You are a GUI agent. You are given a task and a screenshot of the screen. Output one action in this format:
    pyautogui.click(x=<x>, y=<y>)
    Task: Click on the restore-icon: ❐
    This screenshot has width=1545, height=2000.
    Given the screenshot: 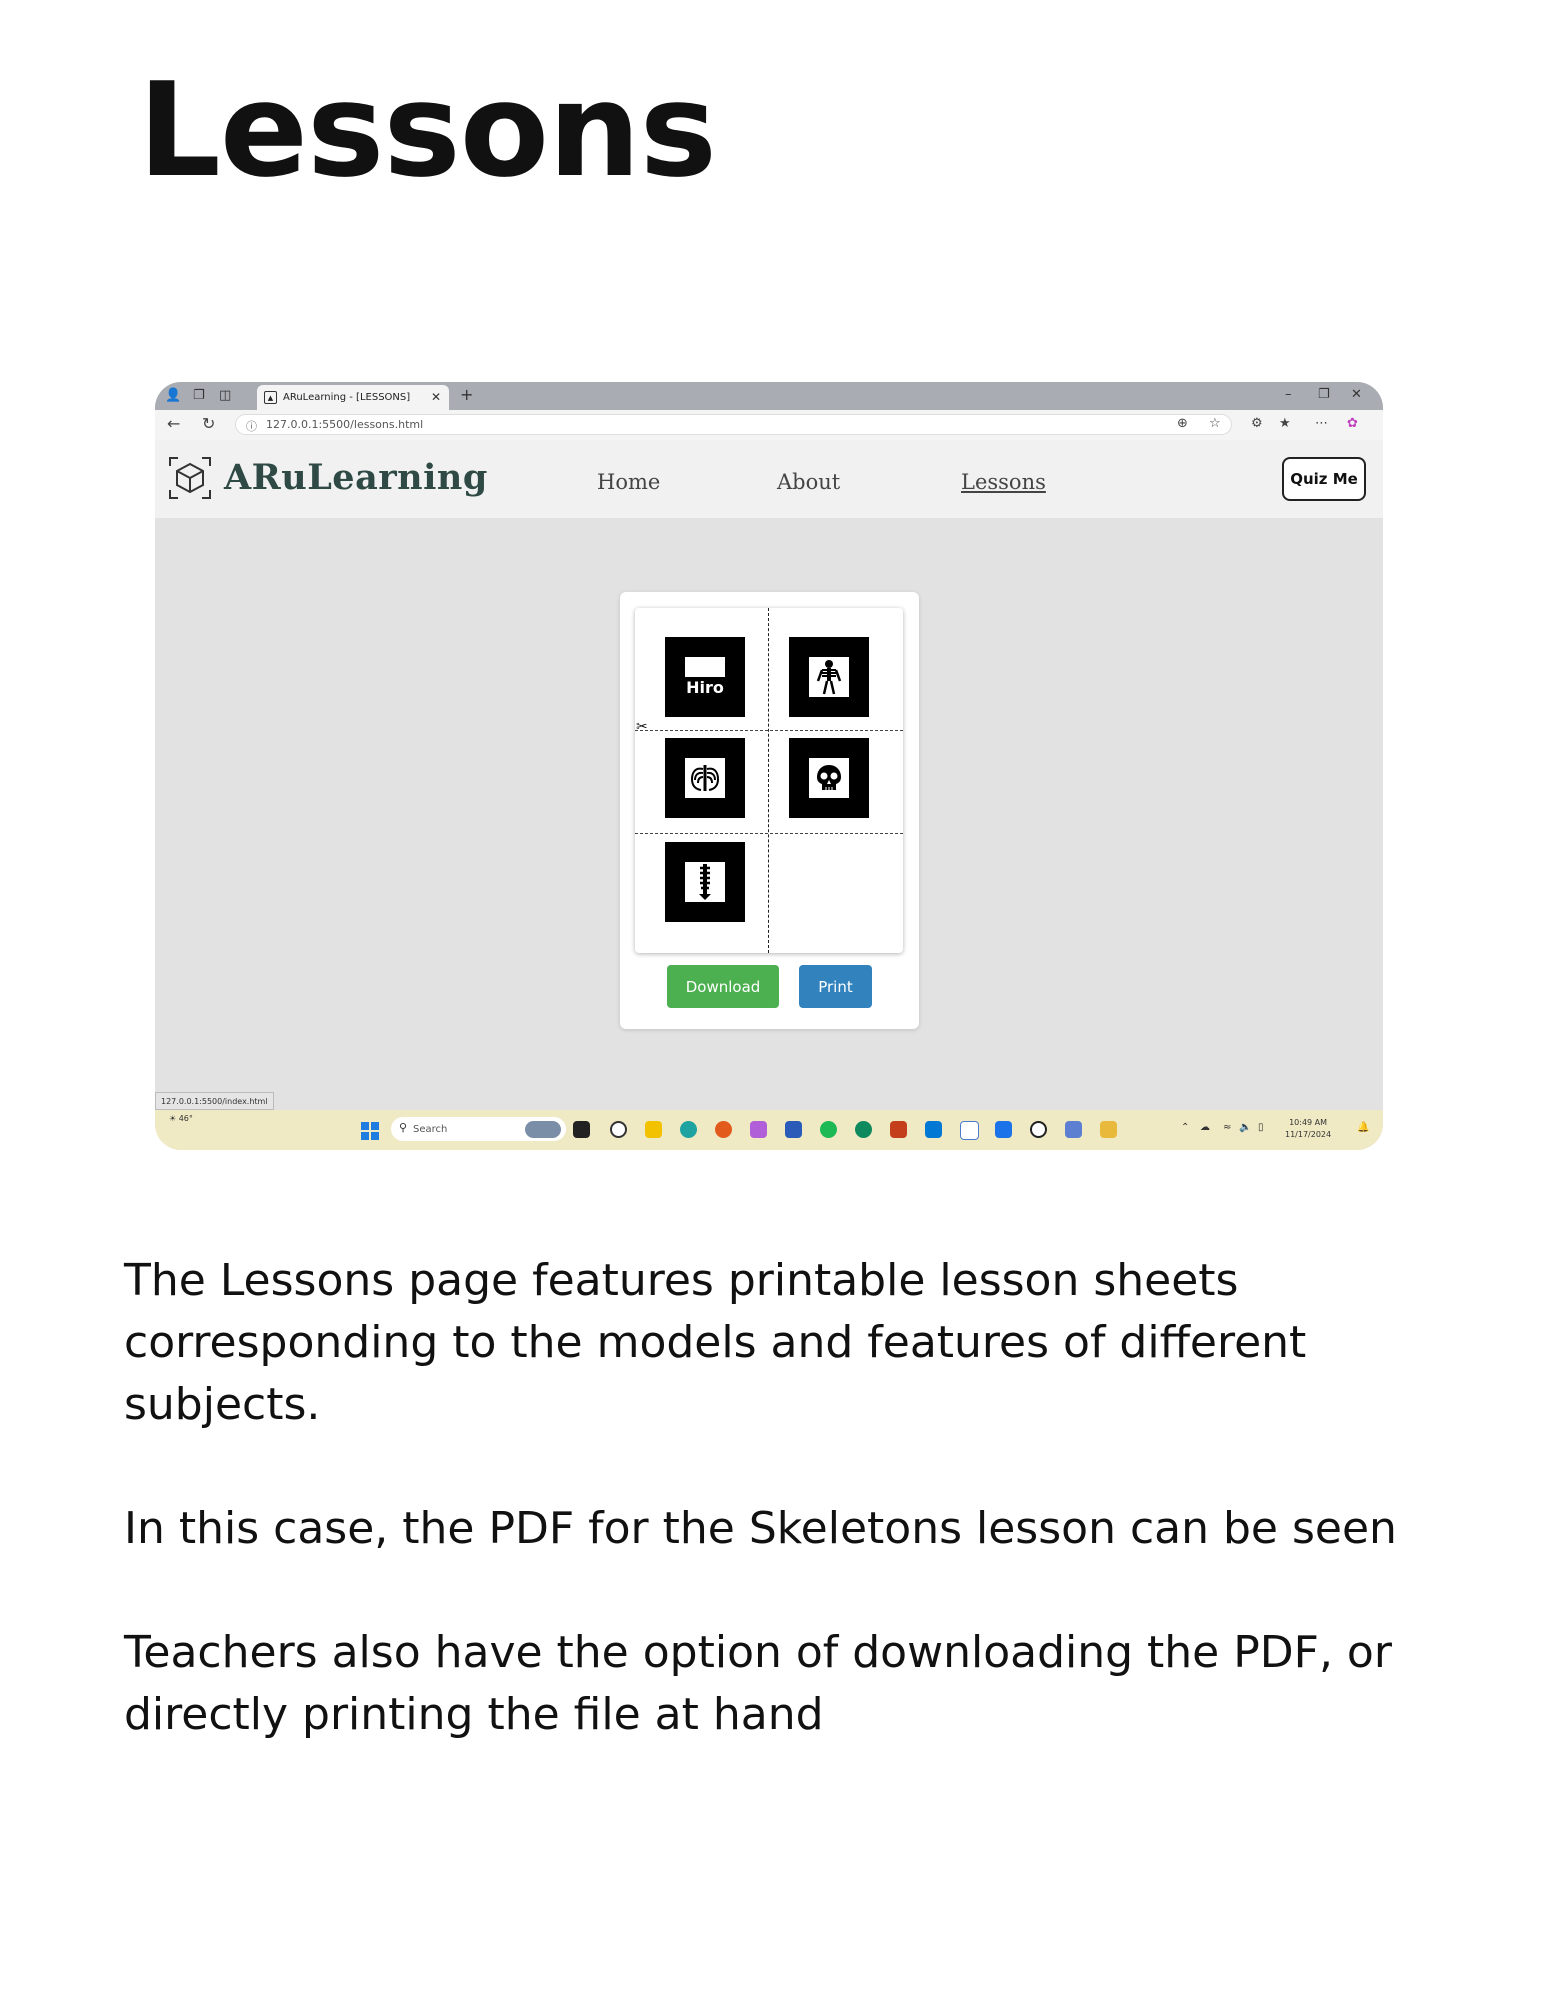 What is the action you would take?
    pyautogui.click(x=1324, y=394)
    